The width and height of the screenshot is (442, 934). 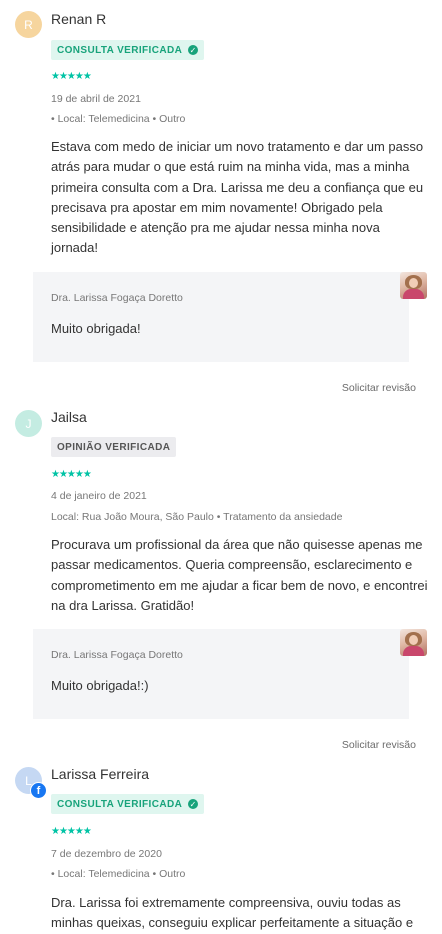 I want to click on avatar: J, so click(x=28, y=423).